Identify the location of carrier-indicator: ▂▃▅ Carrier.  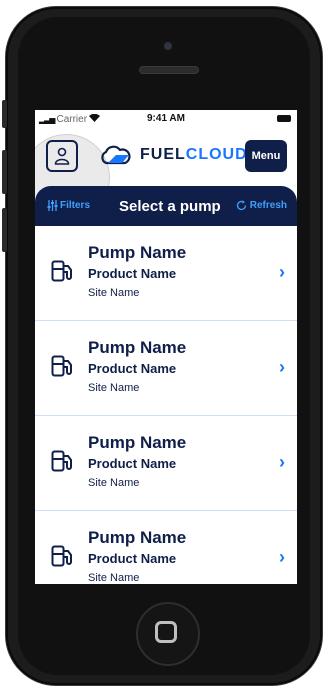
(70, 119).